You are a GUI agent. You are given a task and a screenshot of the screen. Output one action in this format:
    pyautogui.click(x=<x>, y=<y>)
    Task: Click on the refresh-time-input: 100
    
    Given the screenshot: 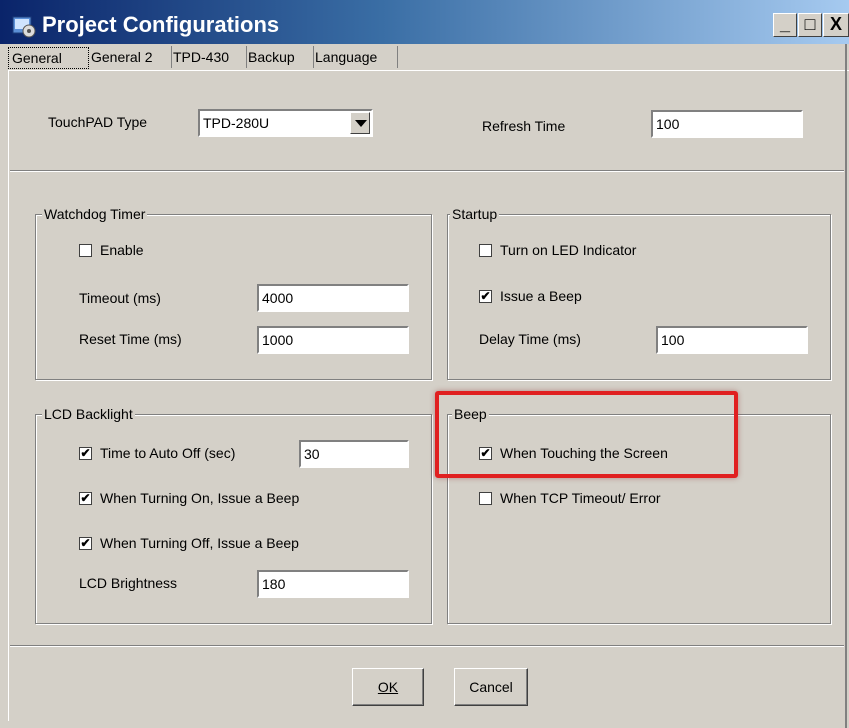 What is the action you would take?
    pyautogui.click(x=727, y=124)
    